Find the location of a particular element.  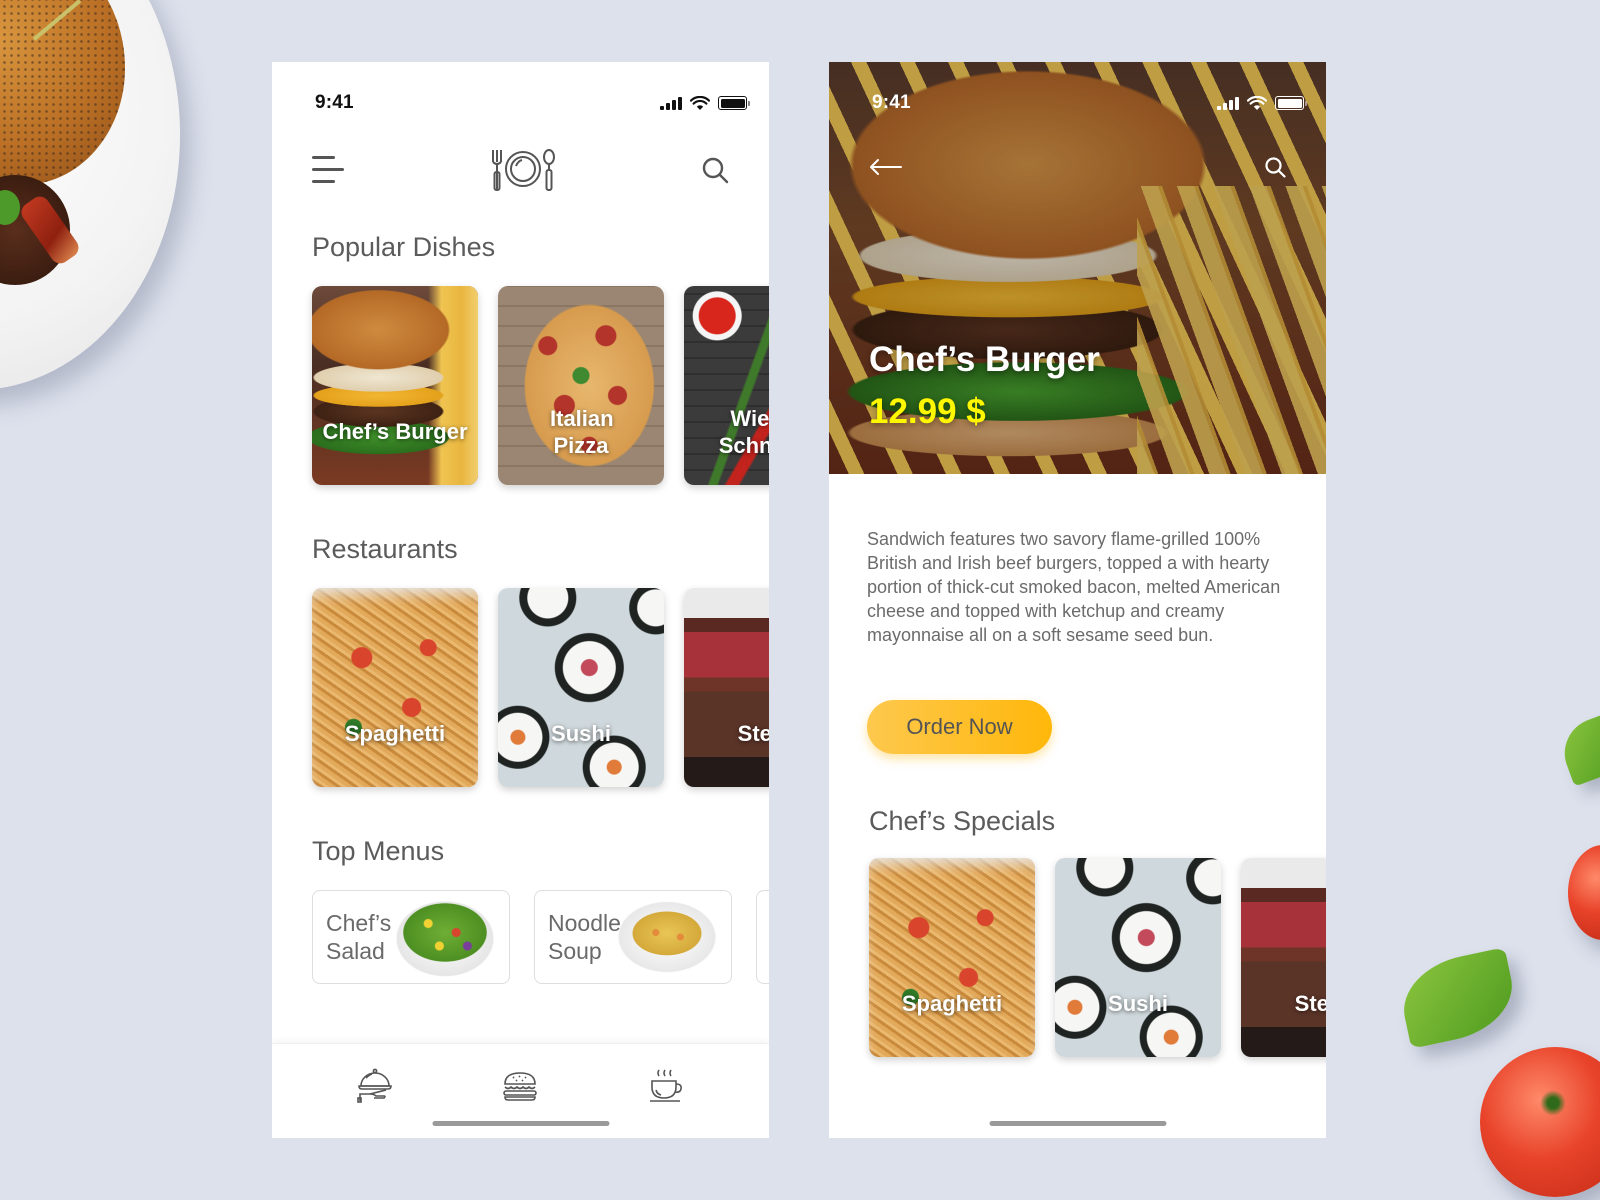

restaurant-label: Sushi is located at coordinates (581, 733).